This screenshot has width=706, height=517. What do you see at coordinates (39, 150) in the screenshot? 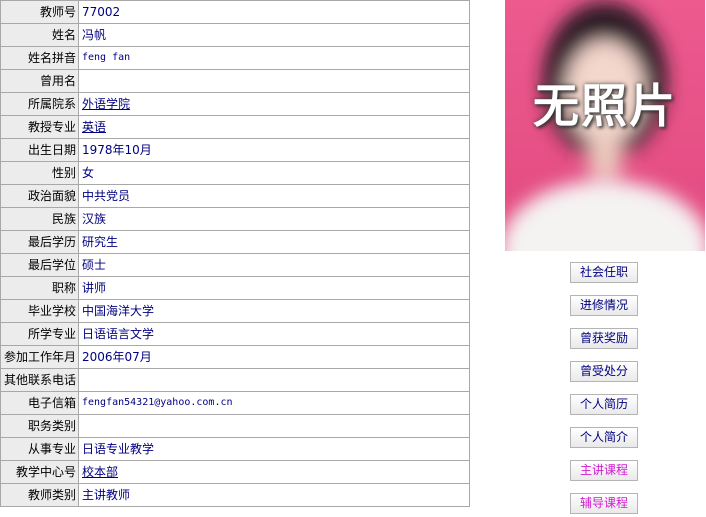
I see `birth-date-label: 出生日期` at bounding box center [39, 150].